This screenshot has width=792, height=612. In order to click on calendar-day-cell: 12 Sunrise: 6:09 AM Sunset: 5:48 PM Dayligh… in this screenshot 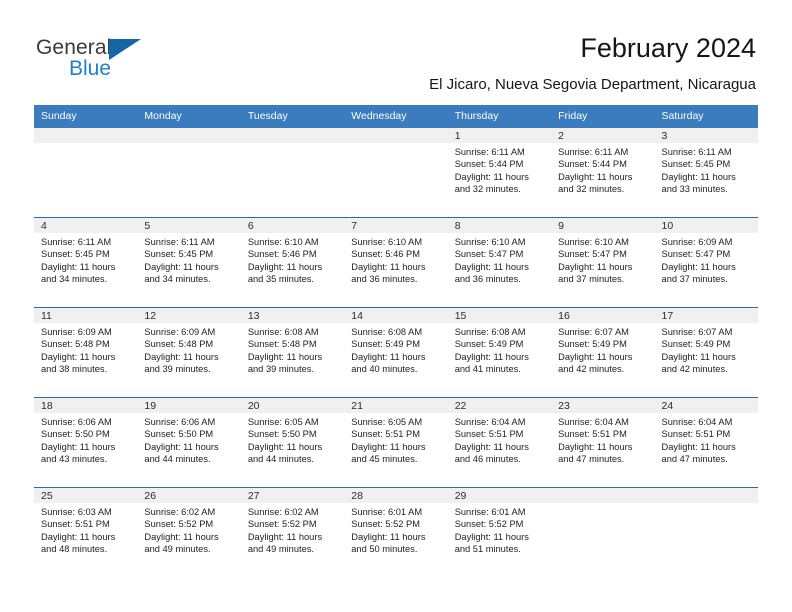, I will do `click(189, 352)`.